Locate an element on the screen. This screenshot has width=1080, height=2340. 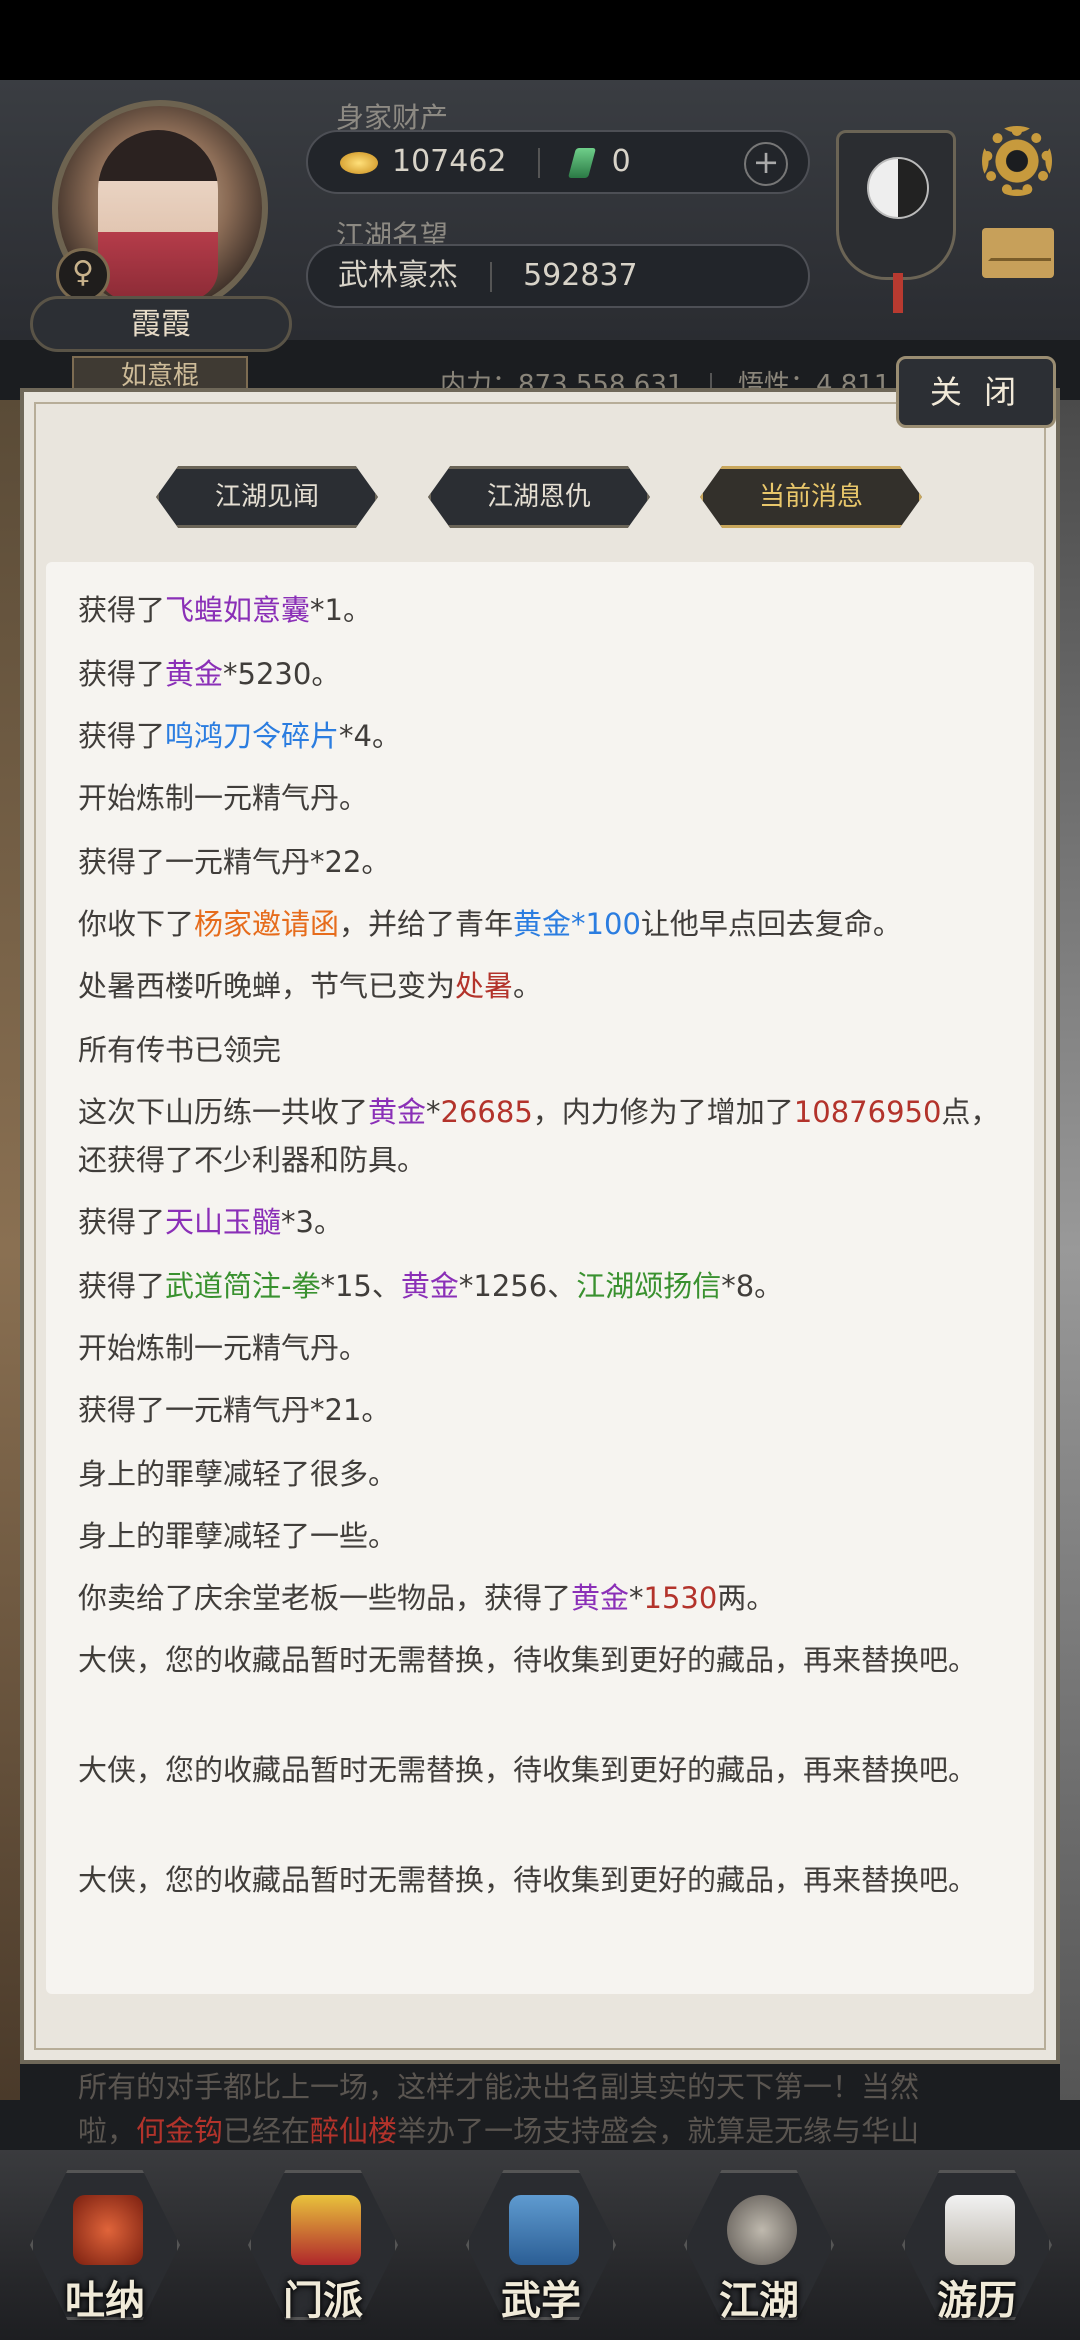
message-text: ，并给了青年 is located at coordinates (426, 924).